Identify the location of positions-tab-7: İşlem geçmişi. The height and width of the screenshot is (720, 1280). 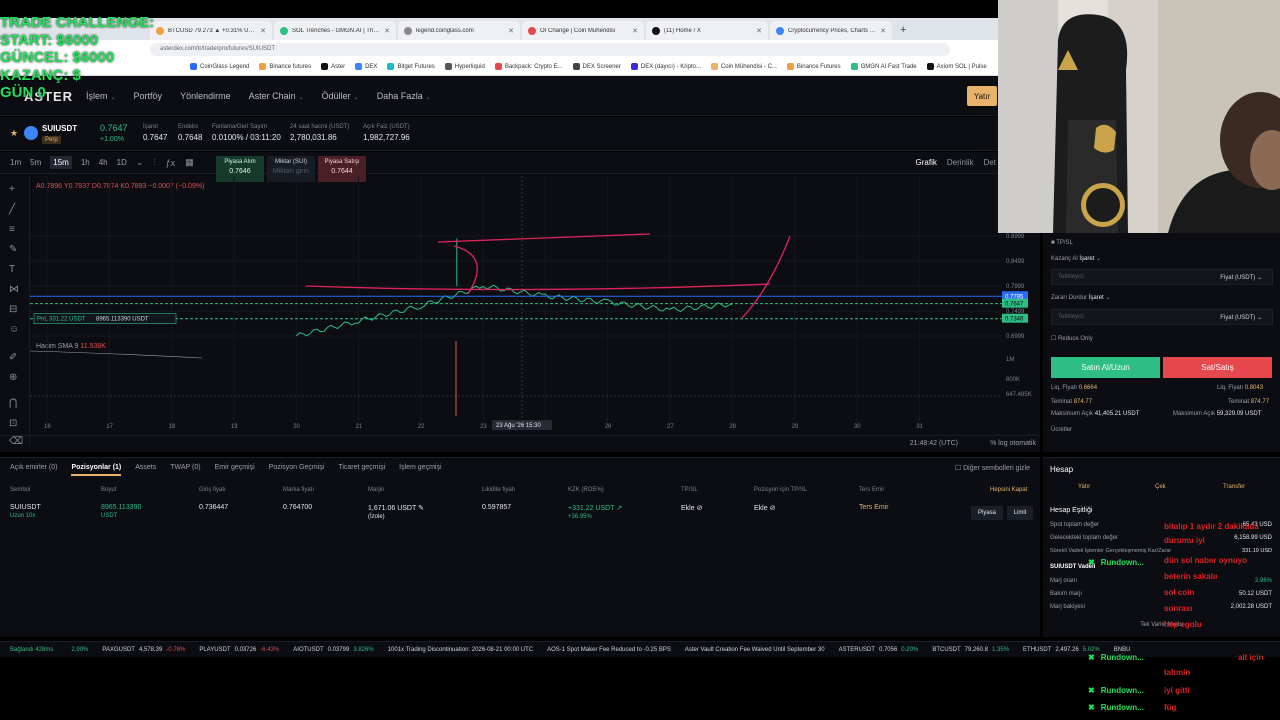
(420, 470).